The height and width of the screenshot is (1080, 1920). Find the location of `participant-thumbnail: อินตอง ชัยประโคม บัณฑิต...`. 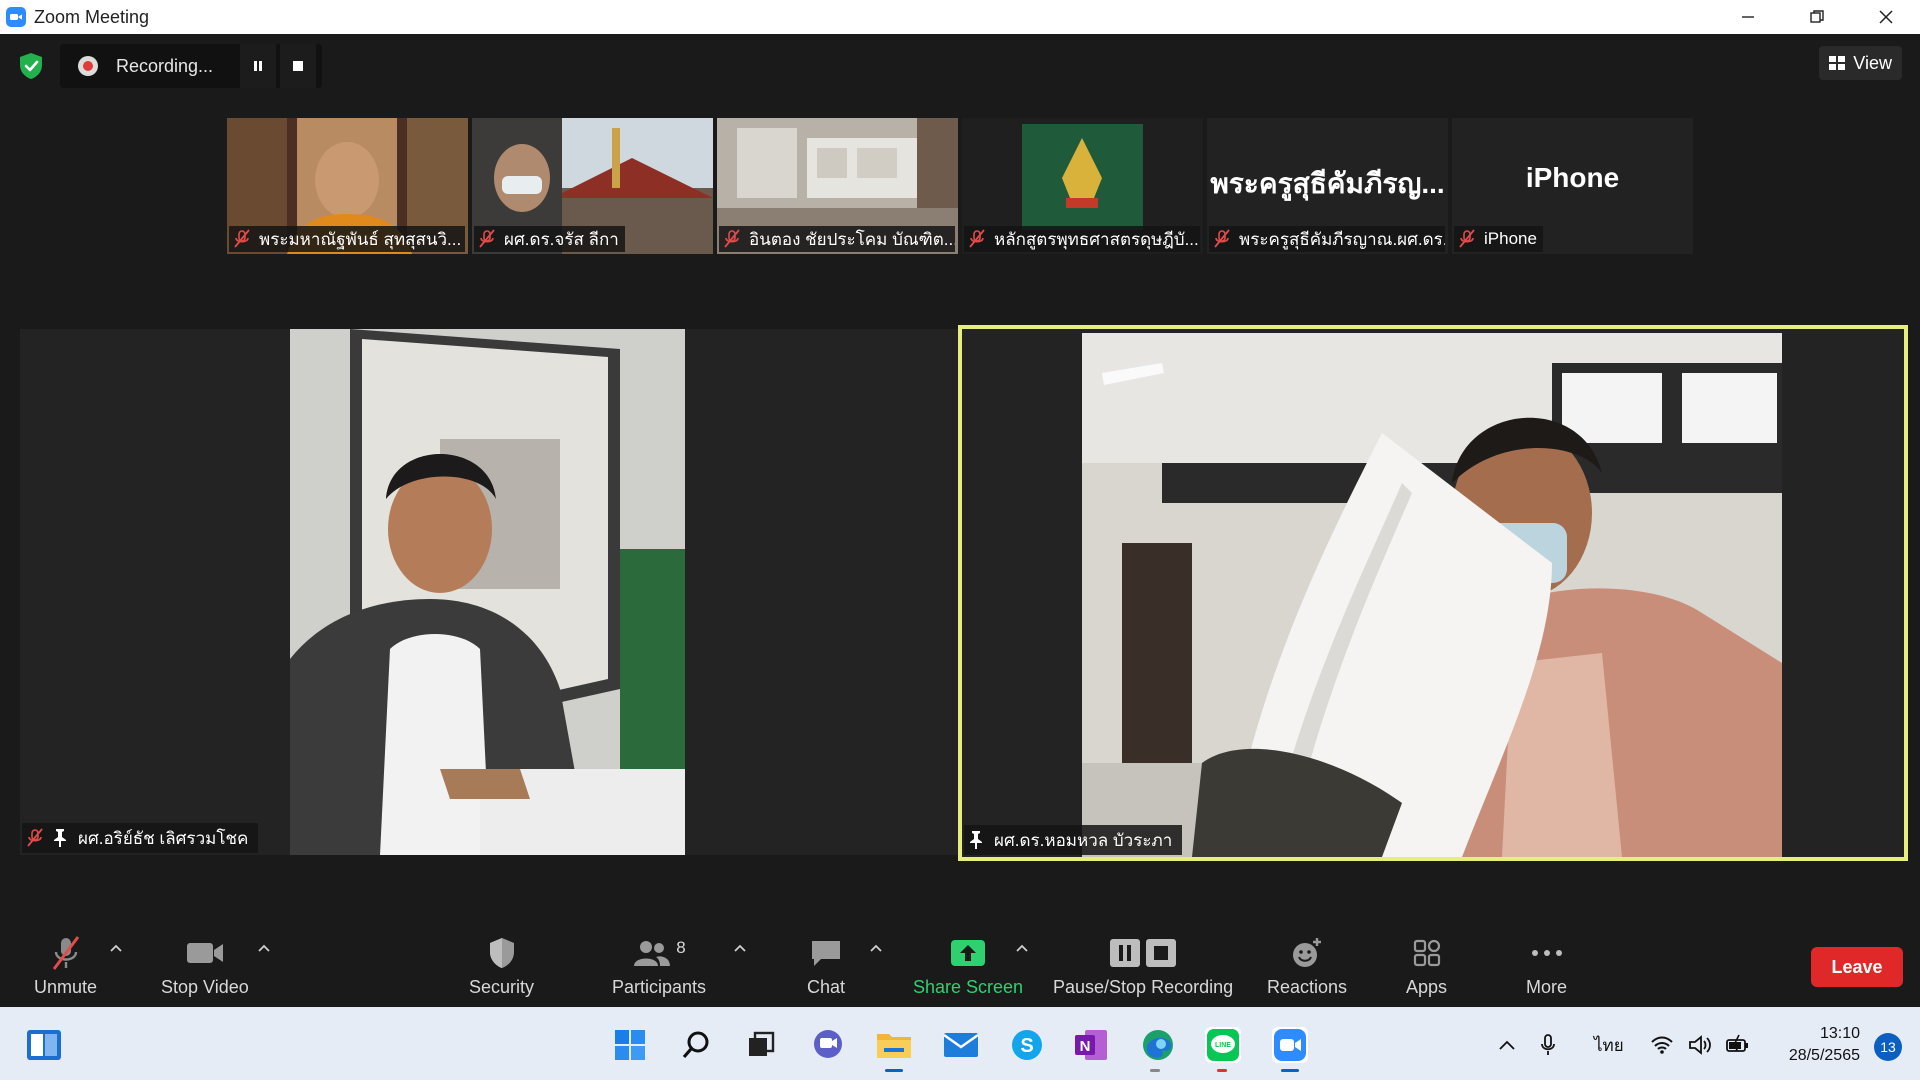

participant-thumbnail: อินตอง ชัยประโคม บัณฑิต... is located at coordinates (837, 186).